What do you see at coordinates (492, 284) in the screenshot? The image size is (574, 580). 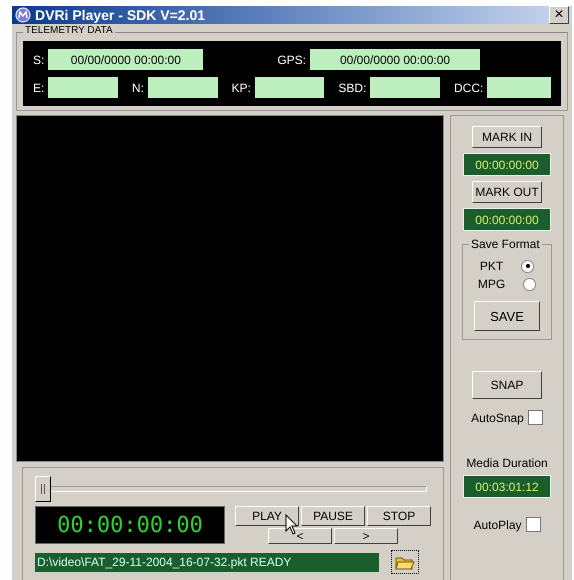 I see `format-label: MPG` at bounding box center [492, 284].